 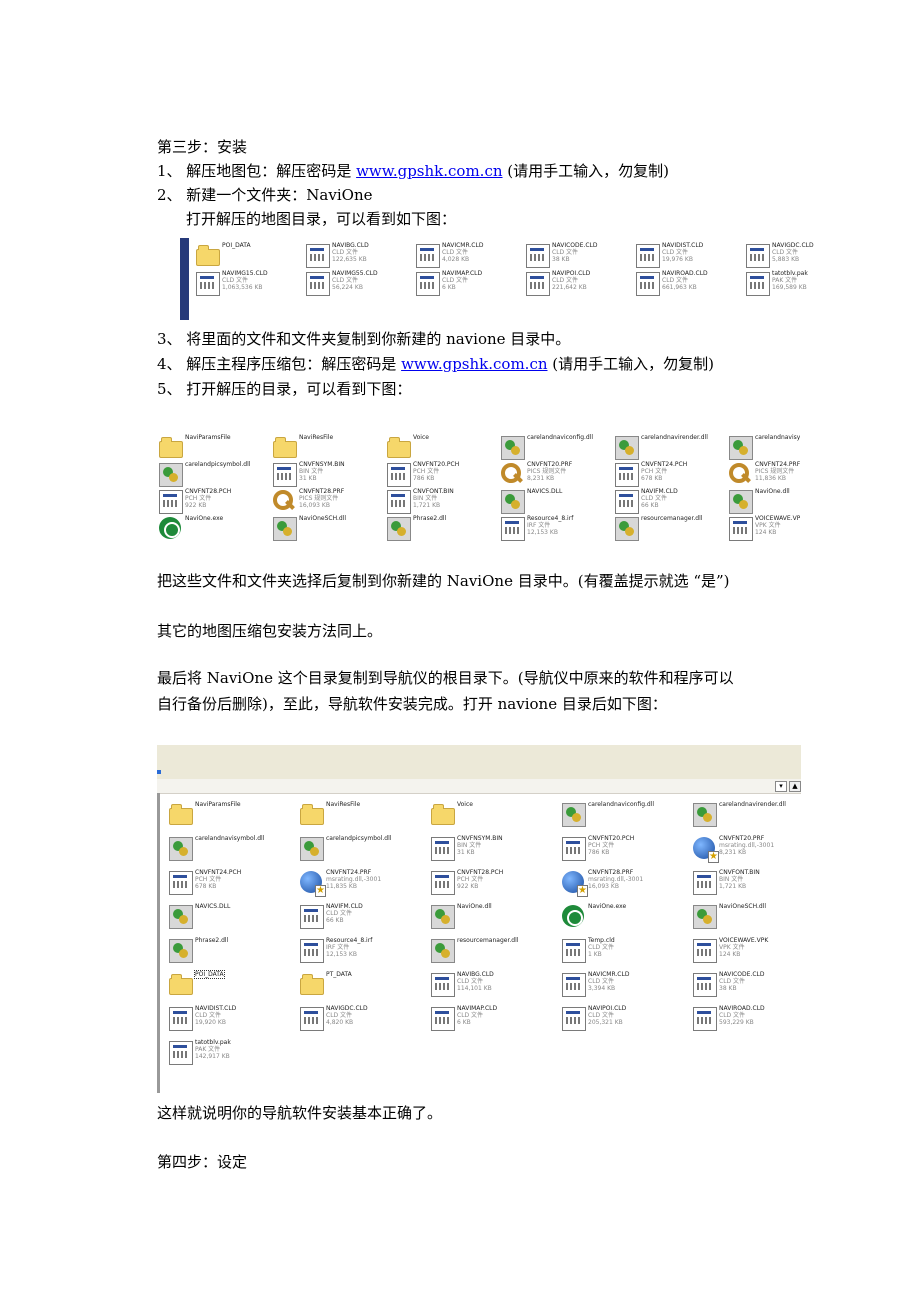 What do you see at coordinates (795, 786) in the screenshot?
I see `scroll-up-icon: ▲` at bounding box center [795, 786].